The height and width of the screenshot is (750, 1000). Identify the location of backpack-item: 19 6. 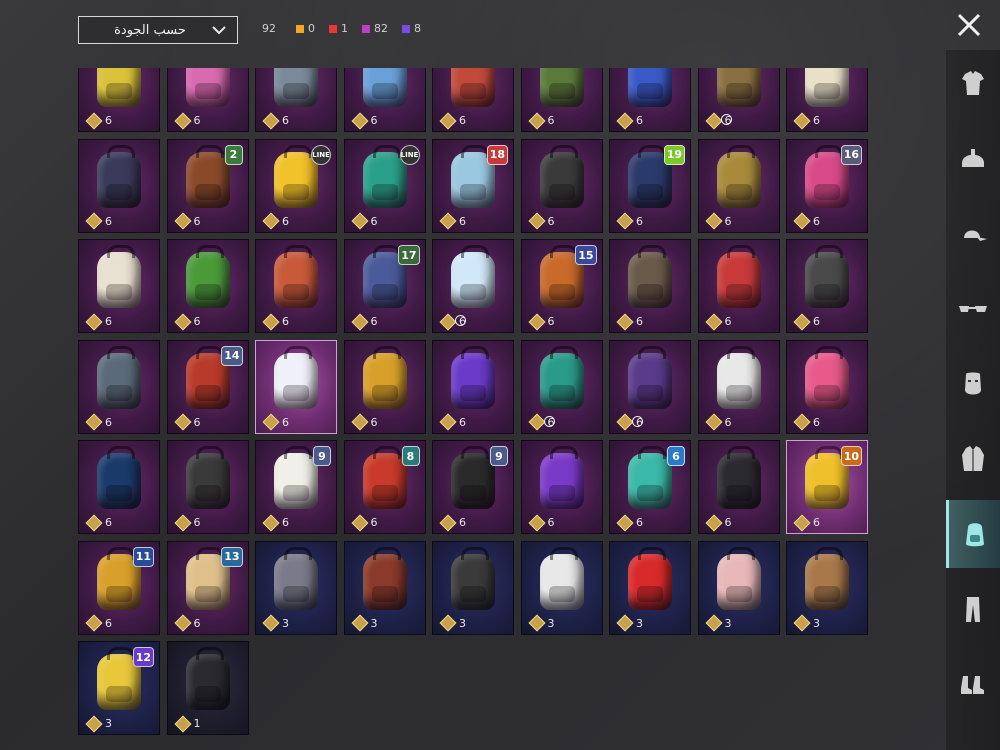
(650, 185).